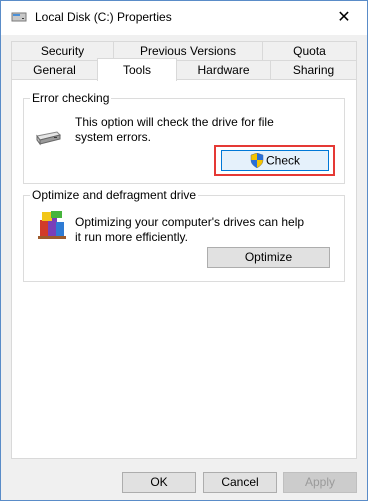  What do you see at coordinates (114, 195) in the screenshot?
I see `optimize-title: Optimize and defragment drive` at bounding box center [114, 195].